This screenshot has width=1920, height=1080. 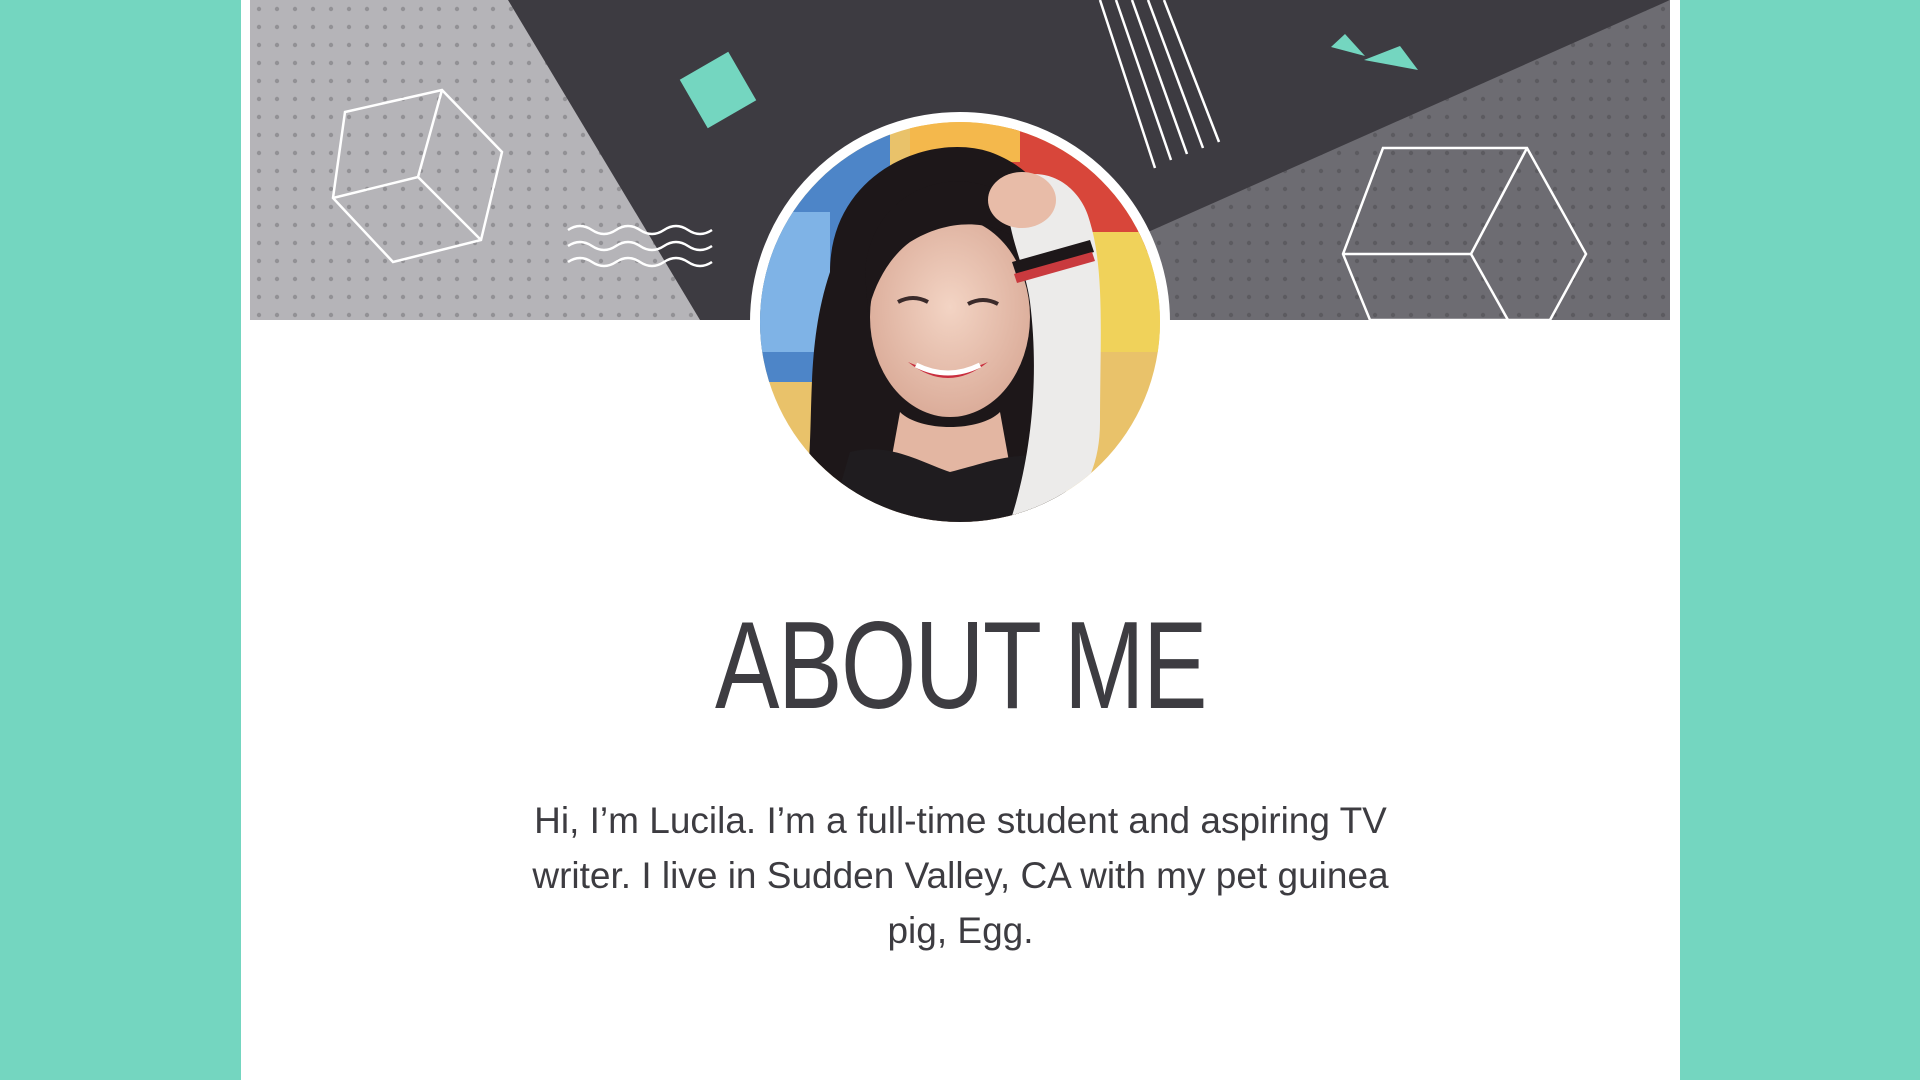 I want to click on profile-photo, so click(x=960, y=322).